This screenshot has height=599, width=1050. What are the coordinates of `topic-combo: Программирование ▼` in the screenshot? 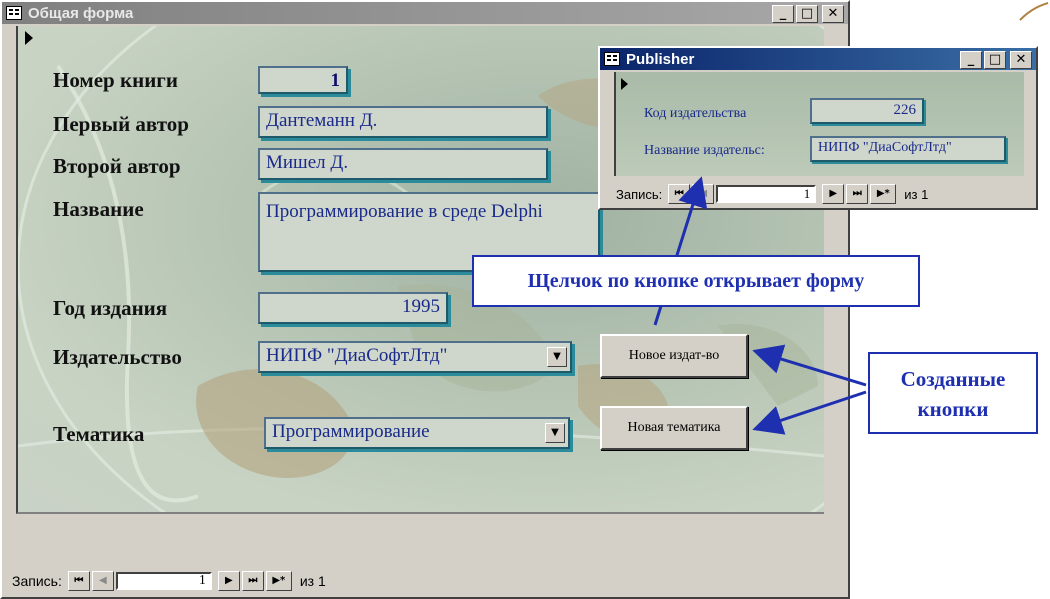 It's located at (417, 433).